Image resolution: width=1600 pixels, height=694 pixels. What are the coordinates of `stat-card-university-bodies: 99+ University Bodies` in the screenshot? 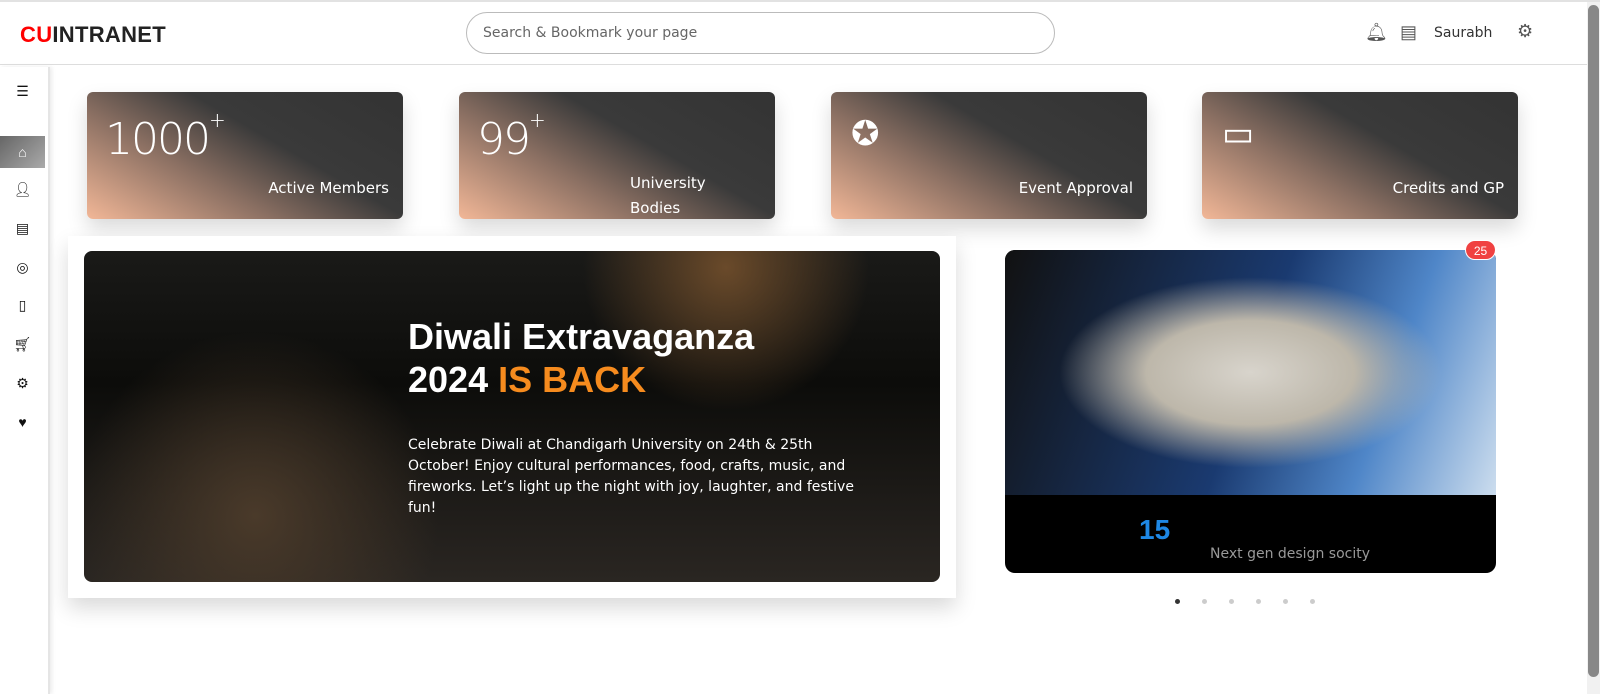 It's located at (617, 155).